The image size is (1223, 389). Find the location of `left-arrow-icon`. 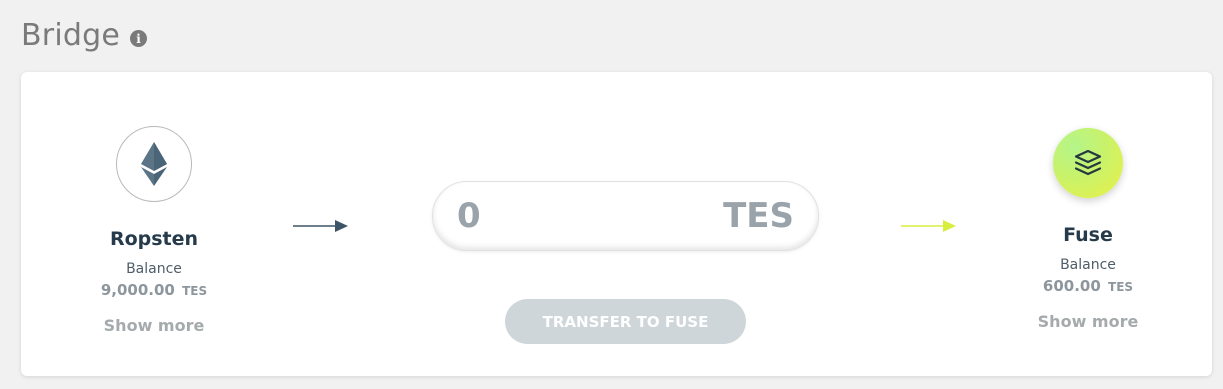

left-arrow-icon is located at coordinates (321, 228).